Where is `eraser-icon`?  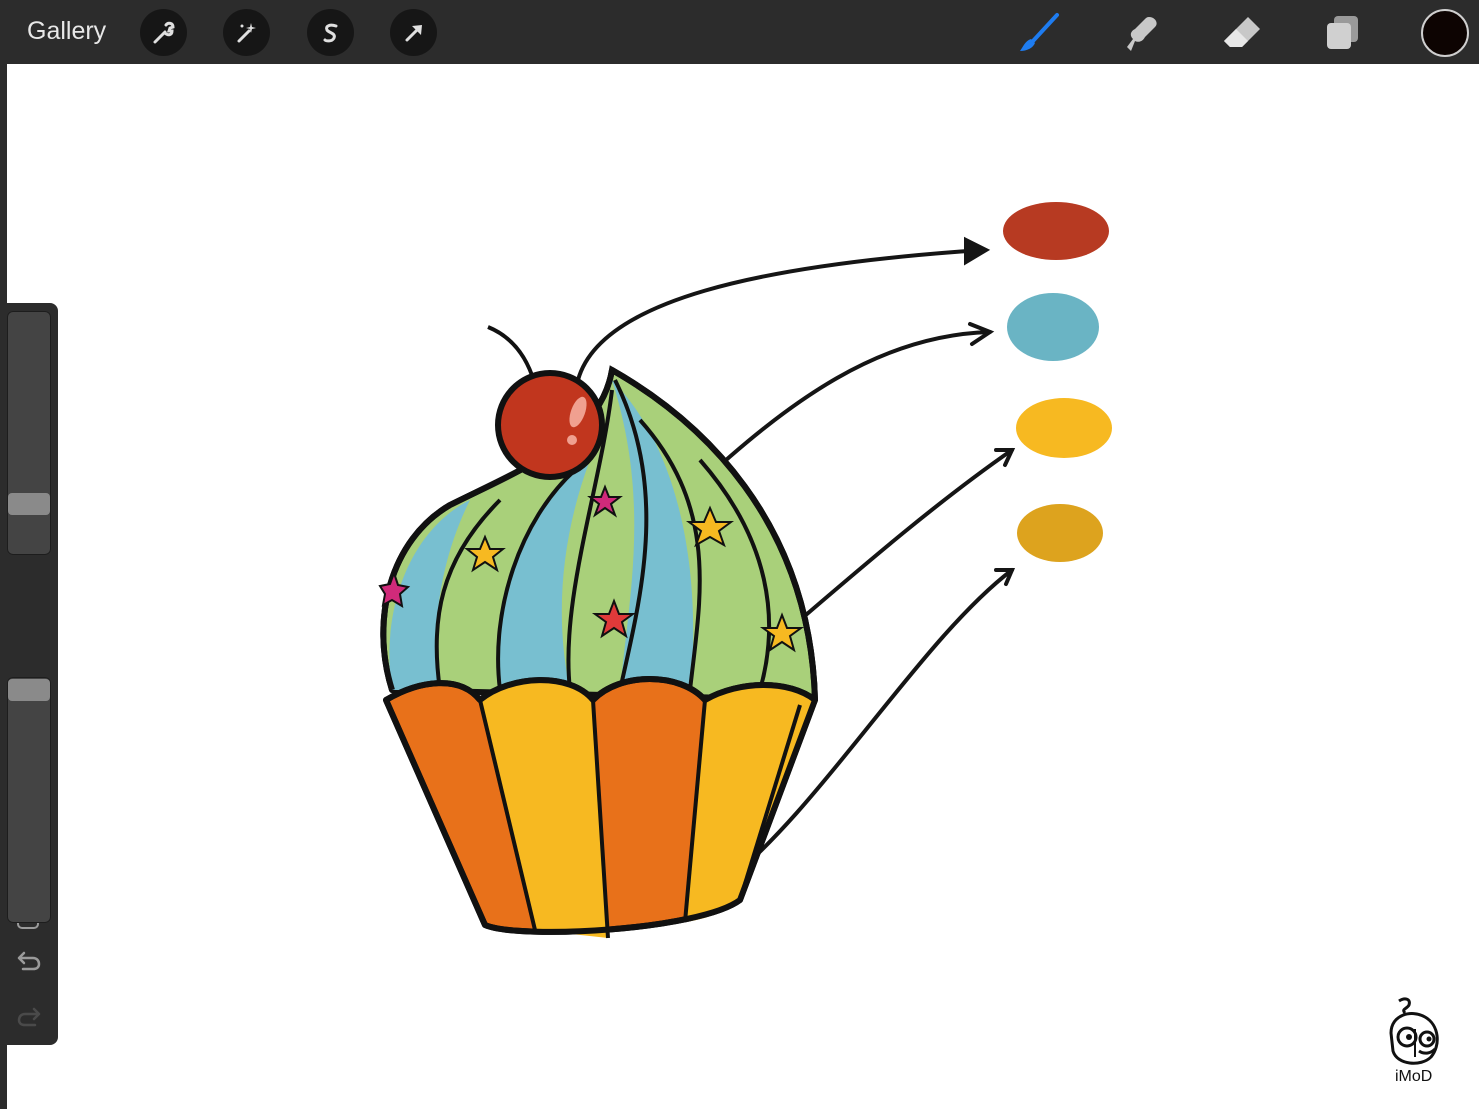
eraser-icon is located at coordinates (1242, 32).